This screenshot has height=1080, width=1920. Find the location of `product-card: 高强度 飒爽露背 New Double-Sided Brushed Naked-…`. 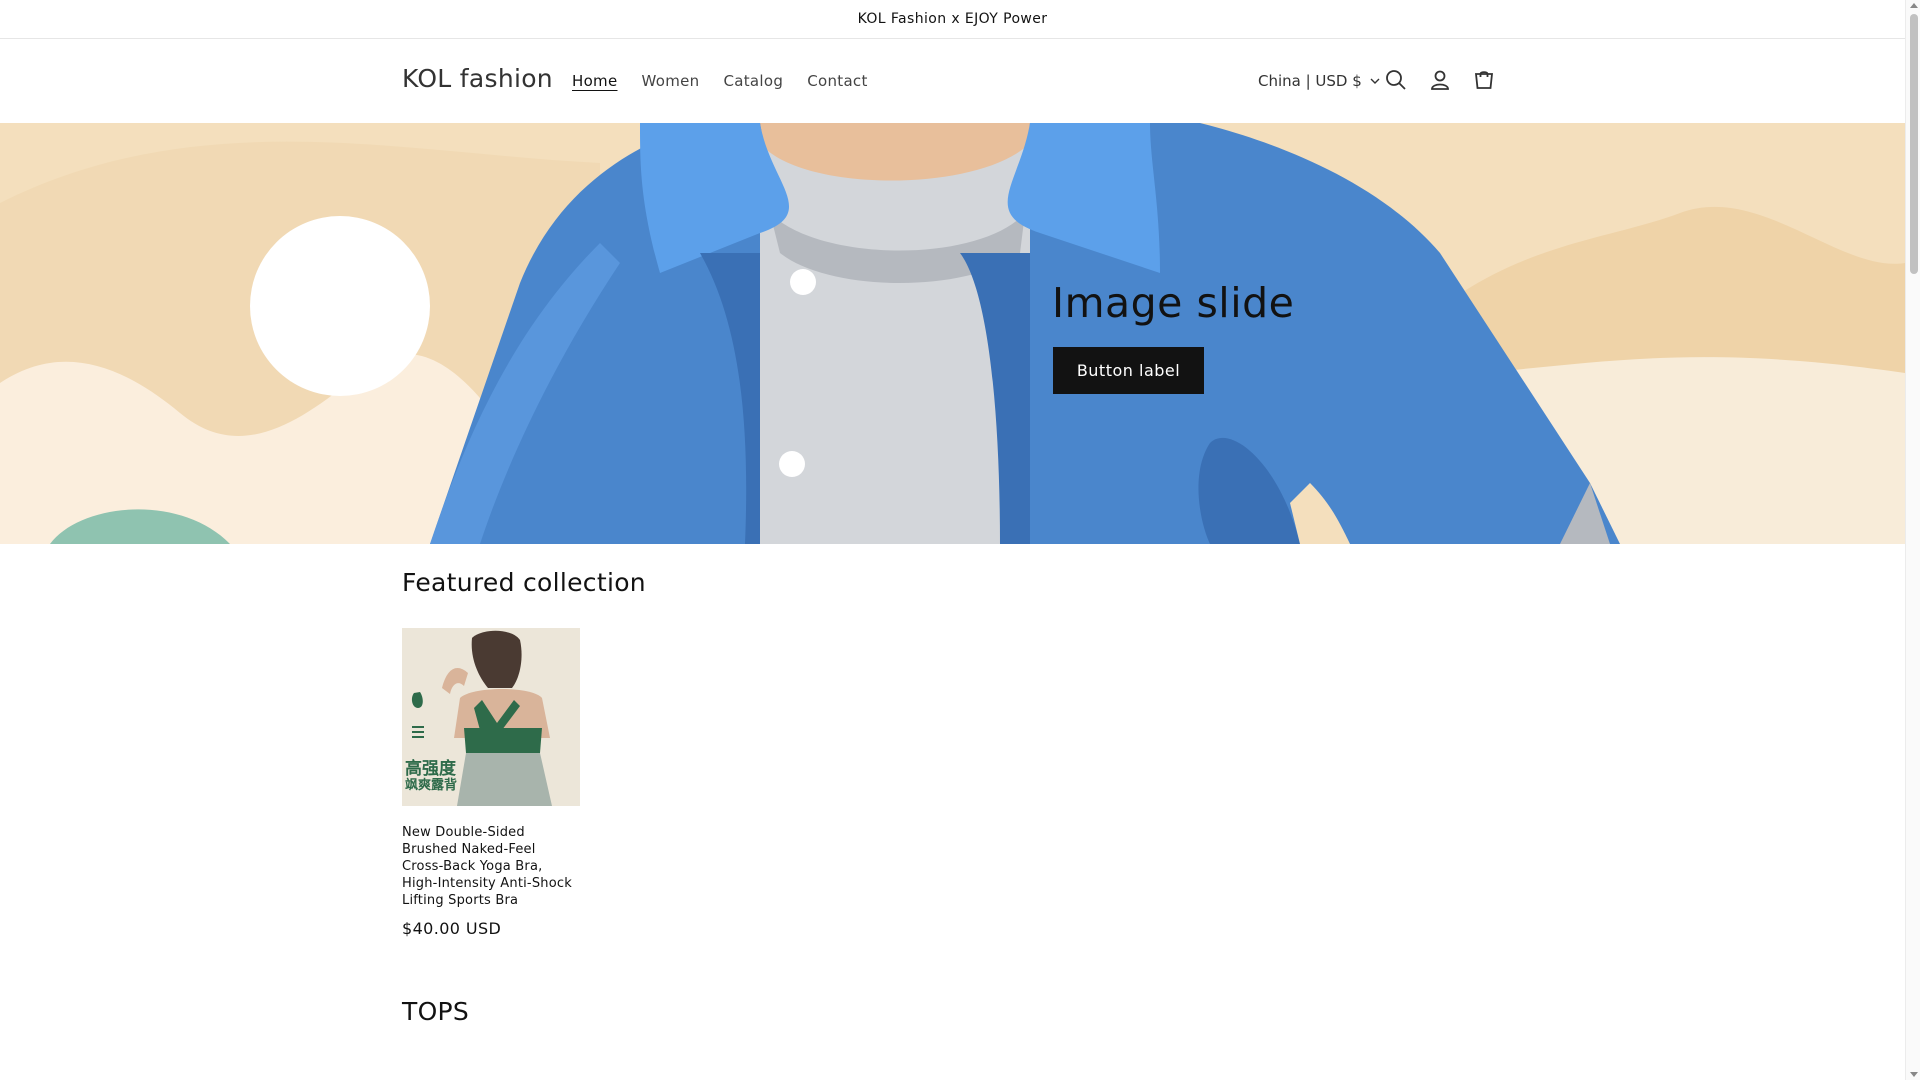

product-card: 高强度 飒爽露背 New Double-Sided Brushed Naked-… is located at coordinates (491, 783).